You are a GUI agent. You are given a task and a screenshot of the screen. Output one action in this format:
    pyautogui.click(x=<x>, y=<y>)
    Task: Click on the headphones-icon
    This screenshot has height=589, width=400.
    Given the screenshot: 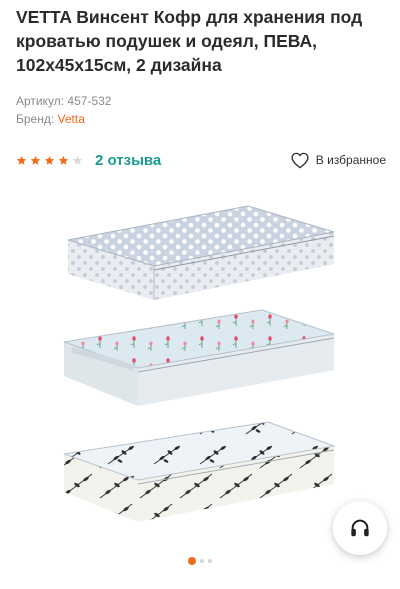 What is the action you would take?
    pyautogui.click(x=360, y=528)
    